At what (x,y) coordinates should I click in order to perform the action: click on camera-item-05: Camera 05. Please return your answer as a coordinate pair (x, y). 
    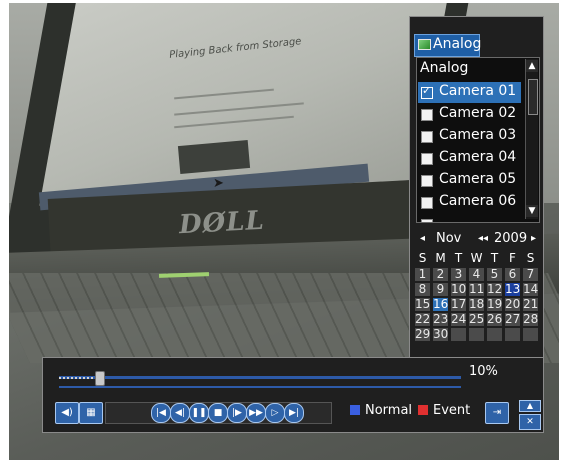
    Looking at the image, I should click on (469, 180).